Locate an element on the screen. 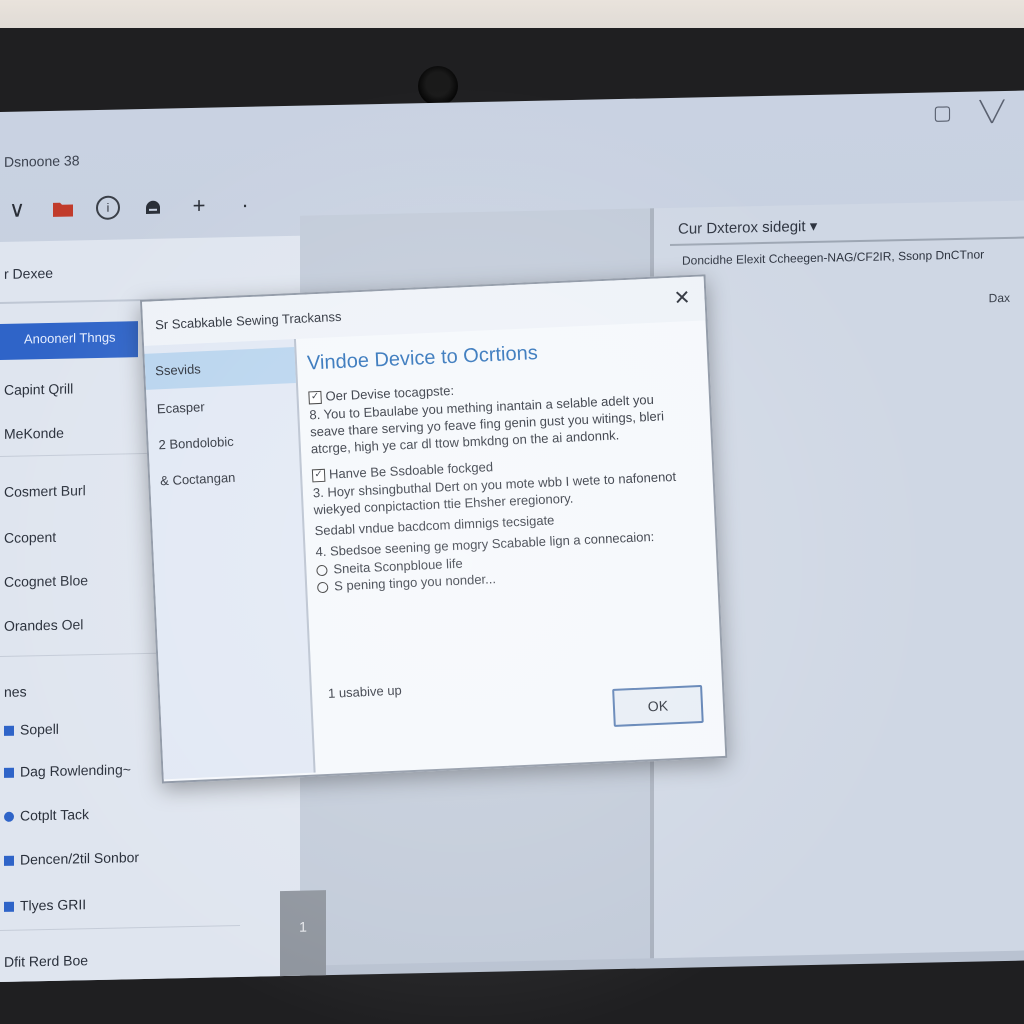 This screenshot has width=1024, height=1024. sidebar-item: Cosmert Burl is located at coordinates (45, 491).